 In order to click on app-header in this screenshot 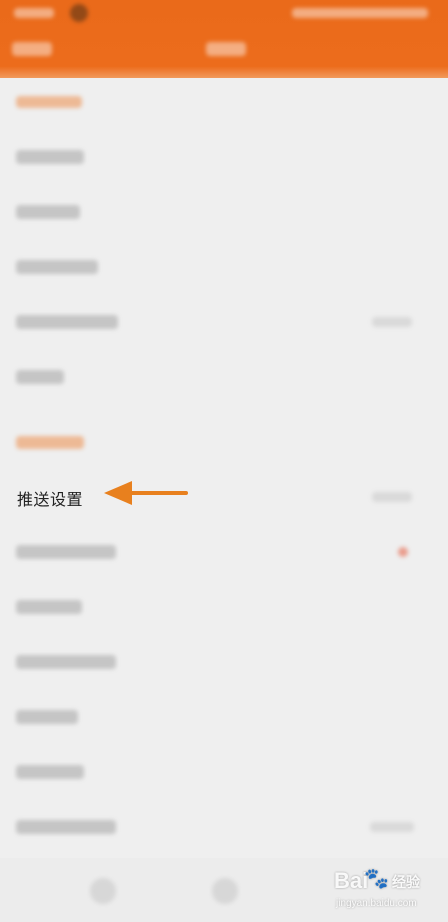, I will do `click(224, 39)`.